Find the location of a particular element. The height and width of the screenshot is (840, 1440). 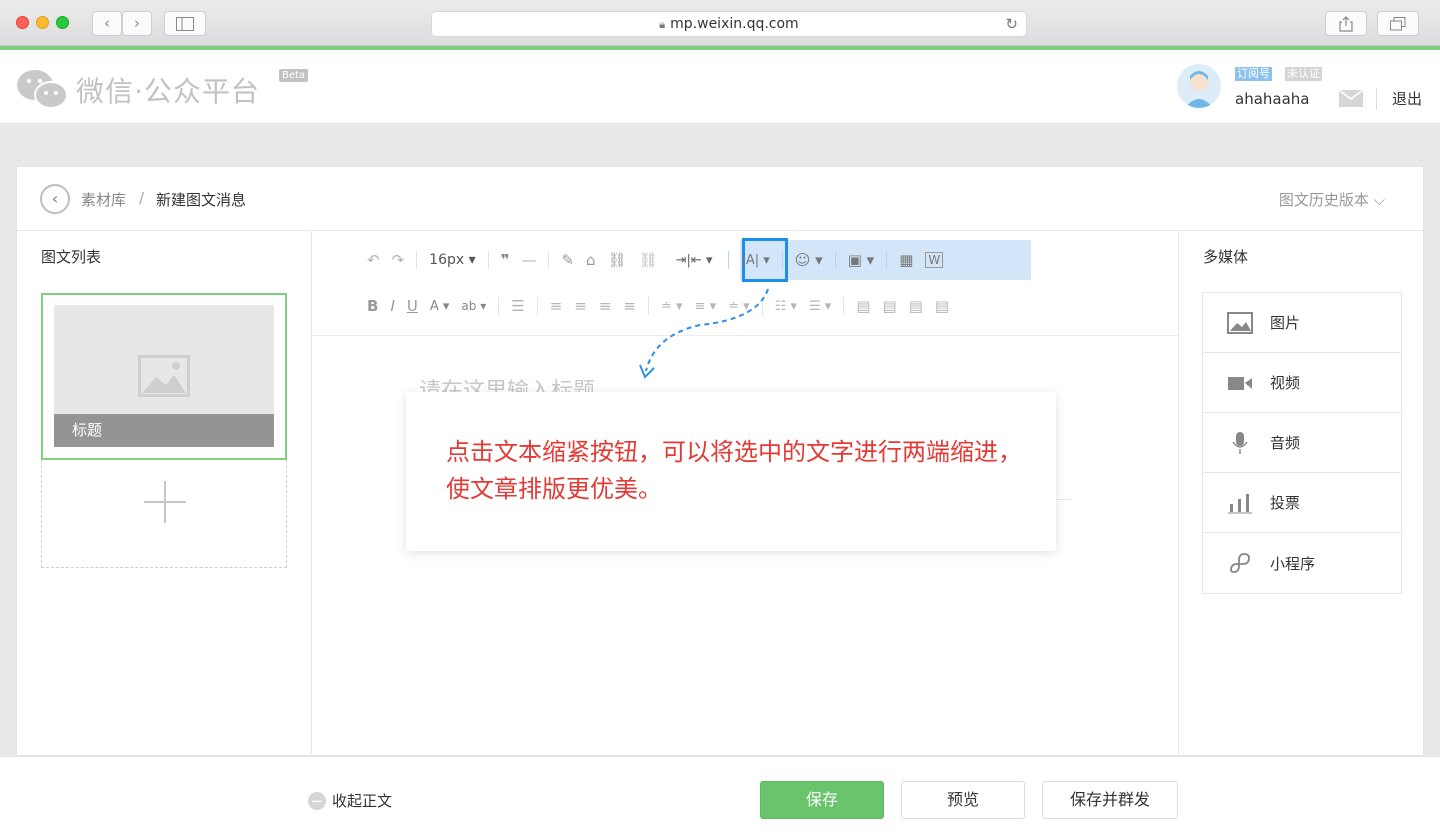

article-list-title: 图文列表 is located at coordinates (71, 257).